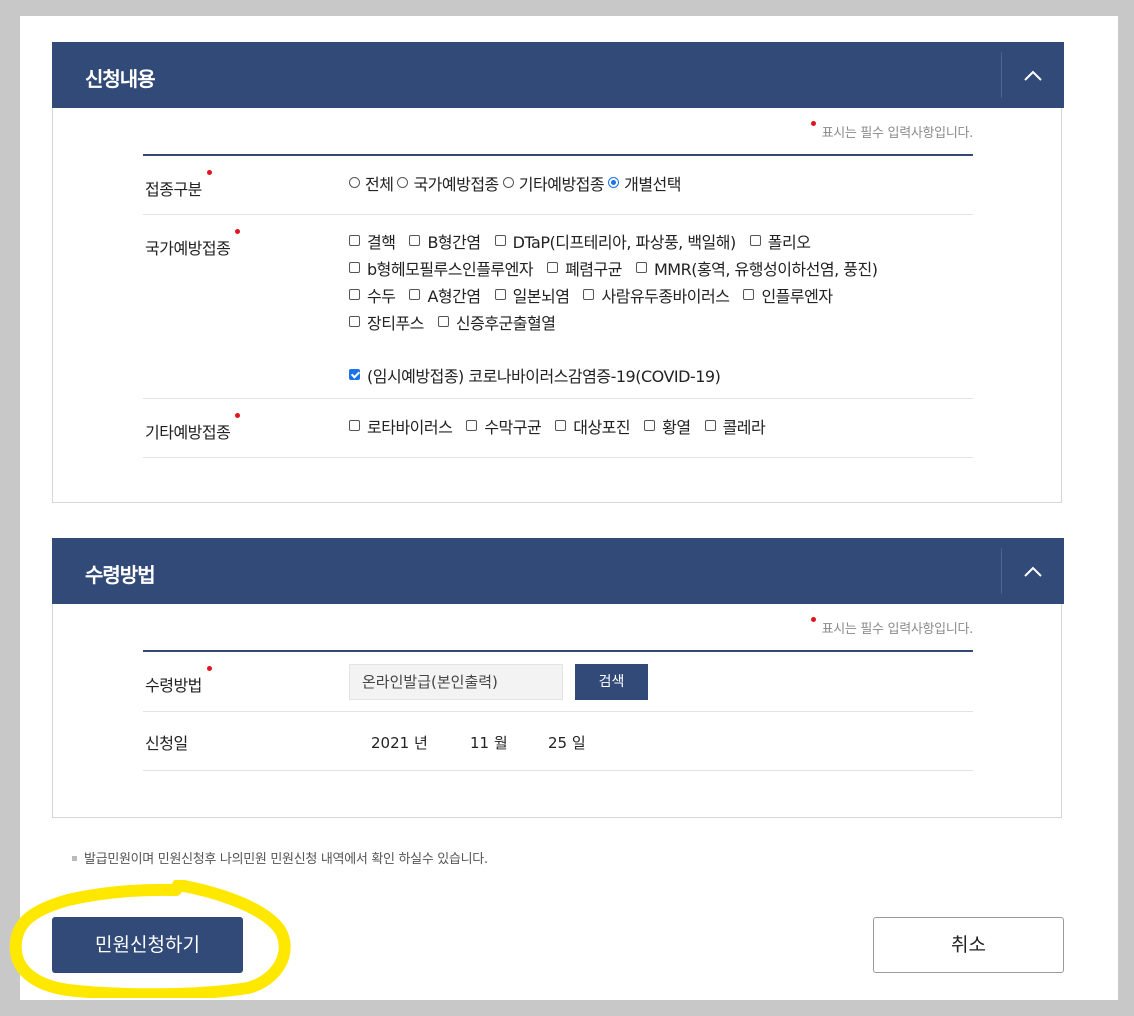  I want to click on vaccination-type-row: 접종구분 전체 국가예방접종 기타예방접종 개별선택, so click(558, 185).